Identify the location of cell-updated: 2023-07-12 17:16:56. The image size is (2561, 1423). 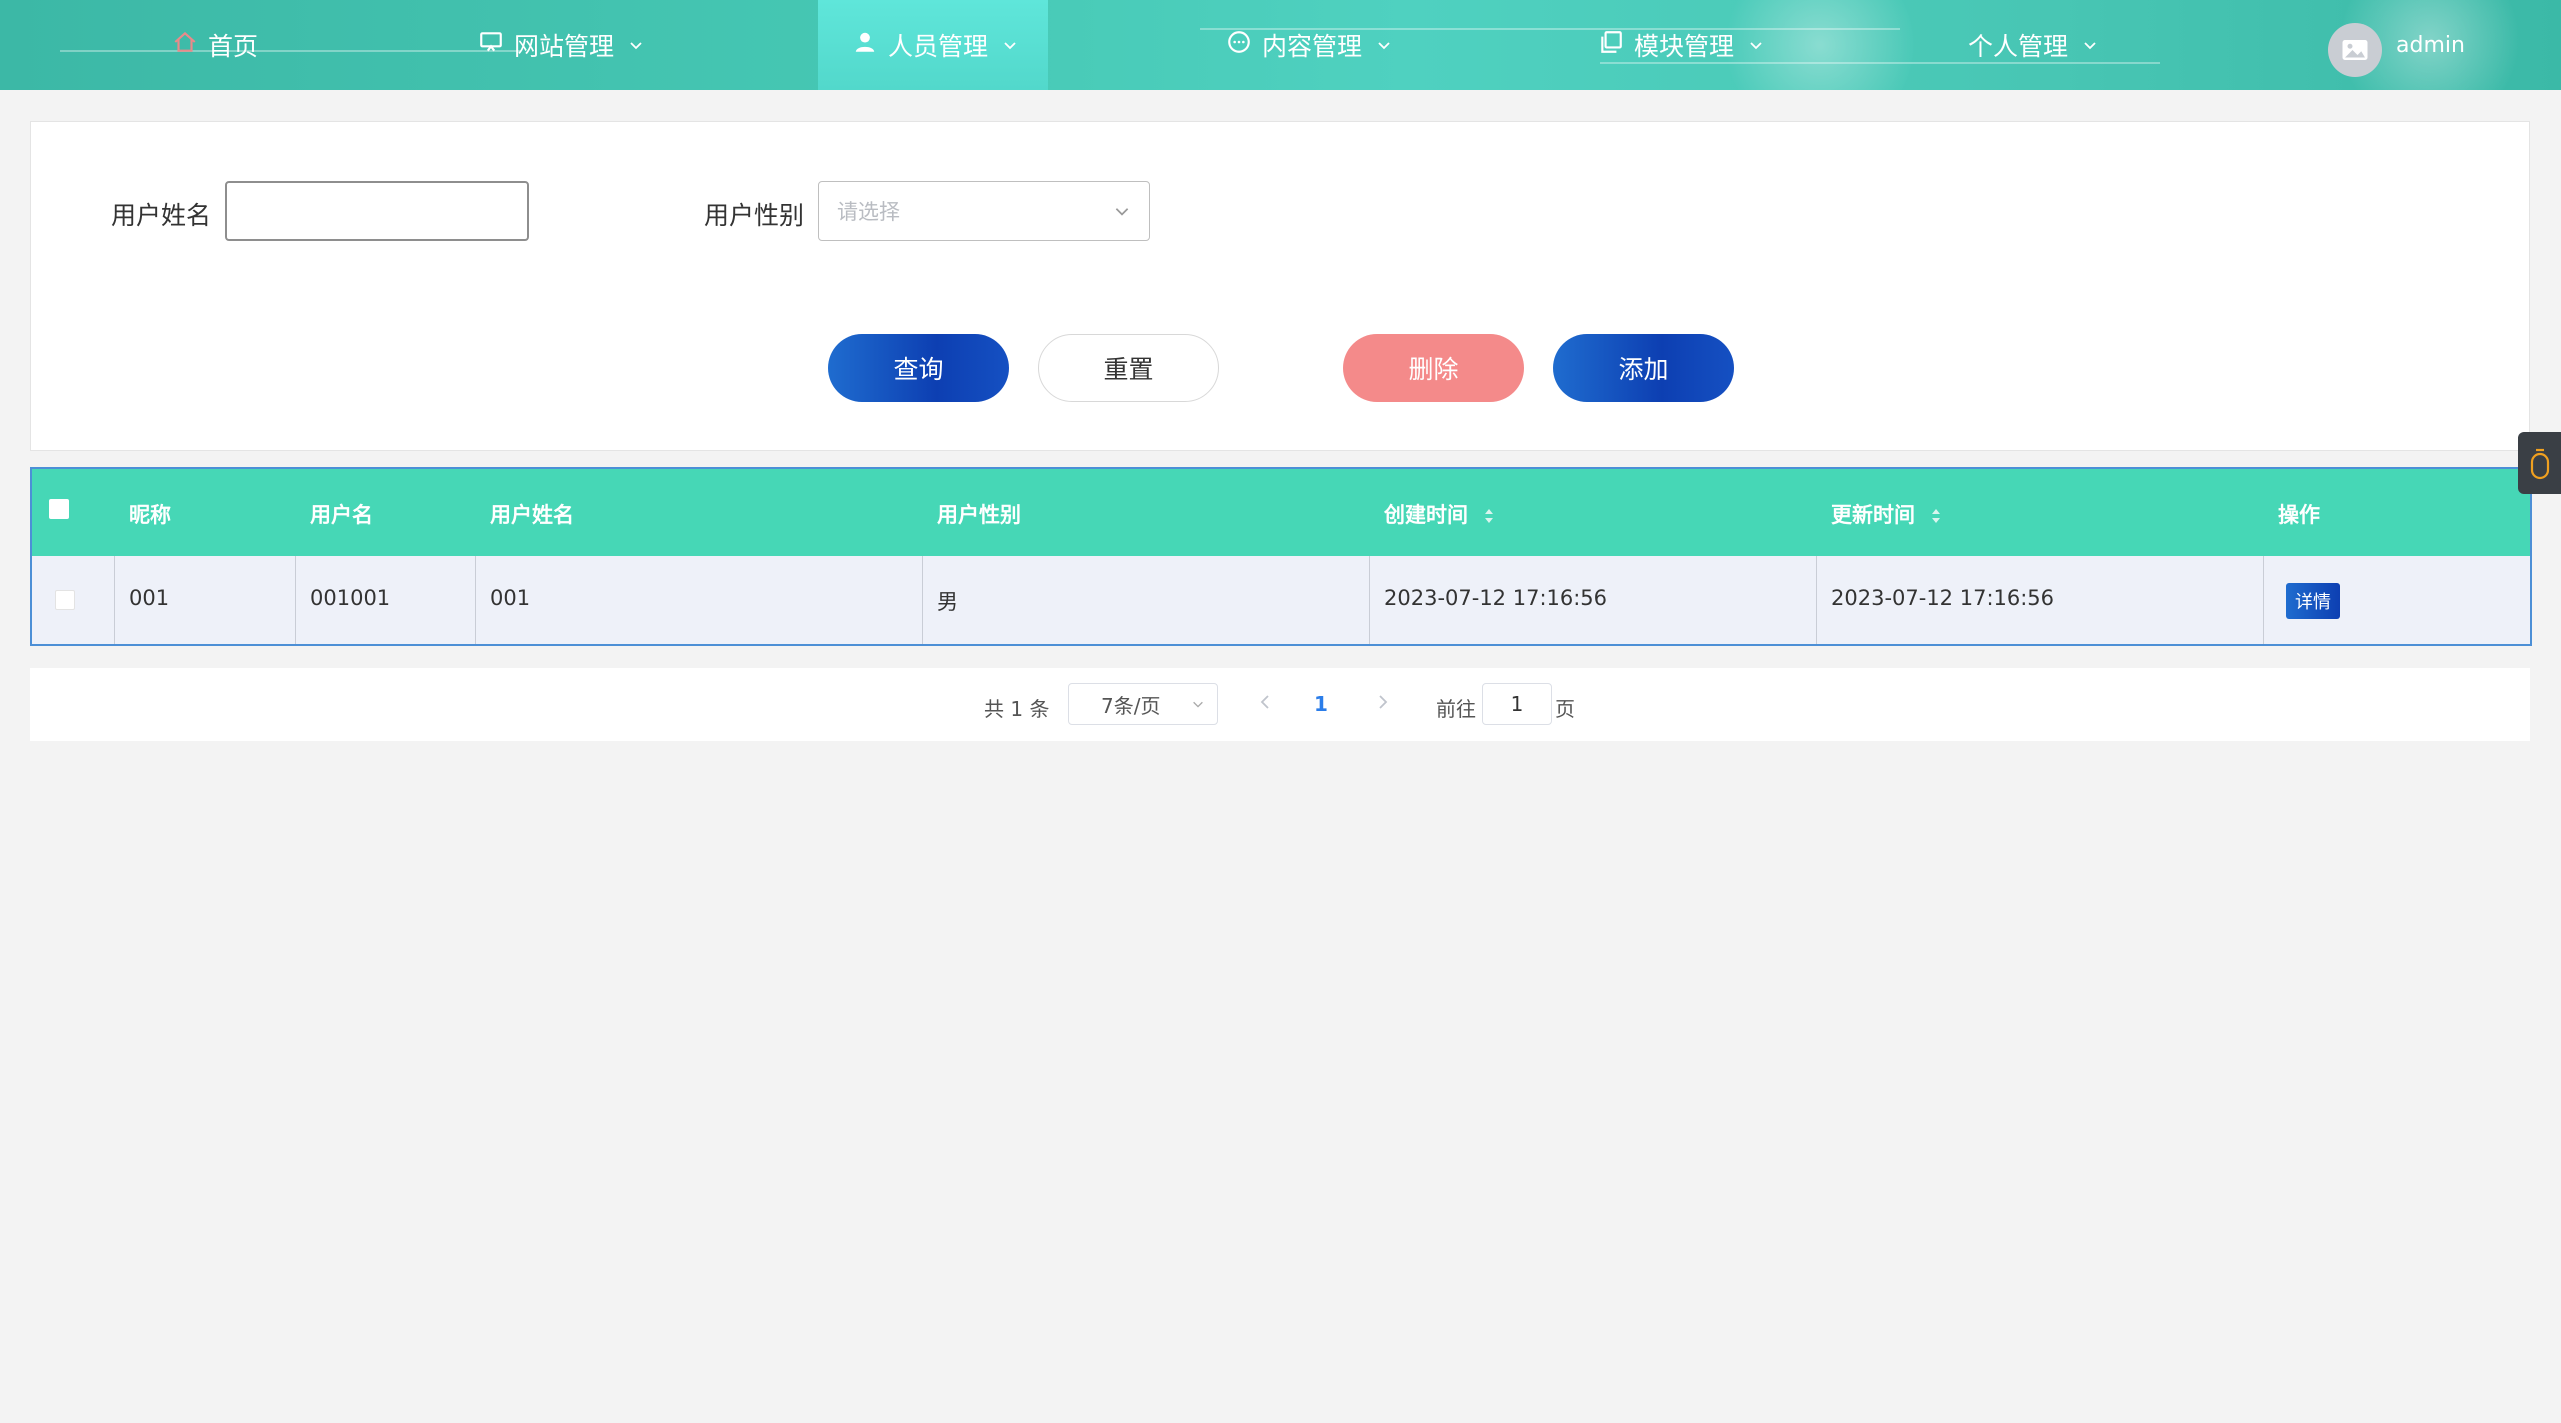
(1943, 598).